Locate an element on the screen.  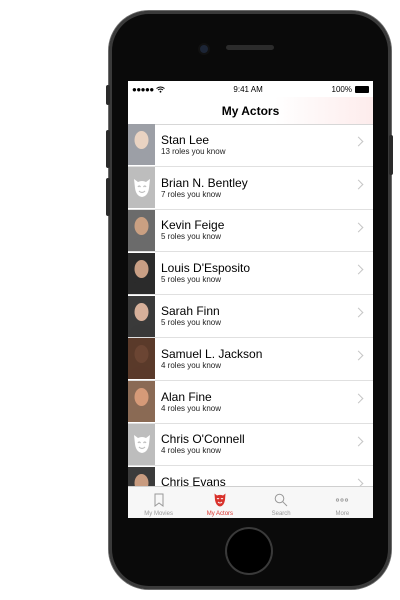
actor-name: Brian N. Bentley is located at coordinates (204, 182).